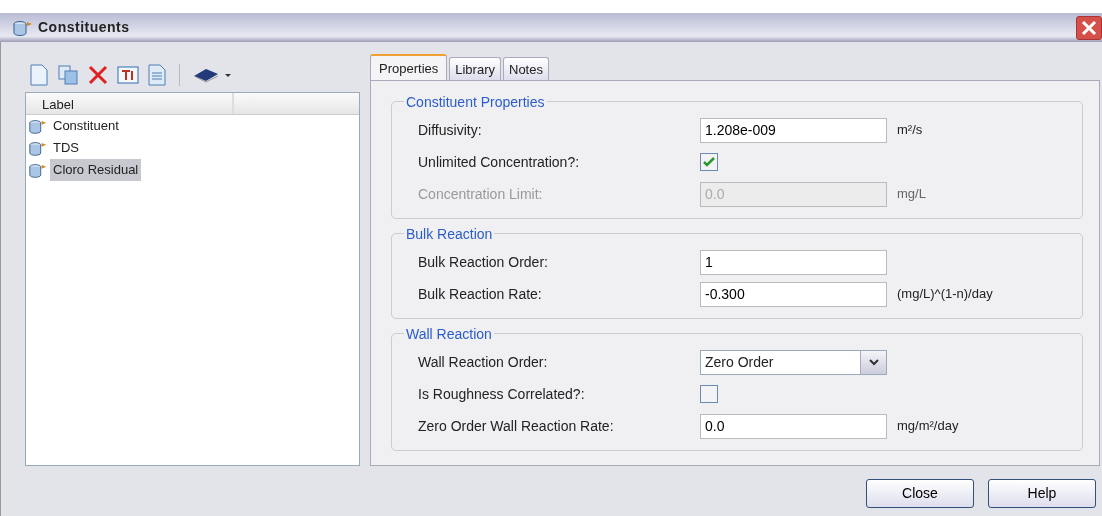  What do you see at coordinates (911, 194) in the screenshot?
I see `unit-label: mg/L` at bounding box center [911, 194].